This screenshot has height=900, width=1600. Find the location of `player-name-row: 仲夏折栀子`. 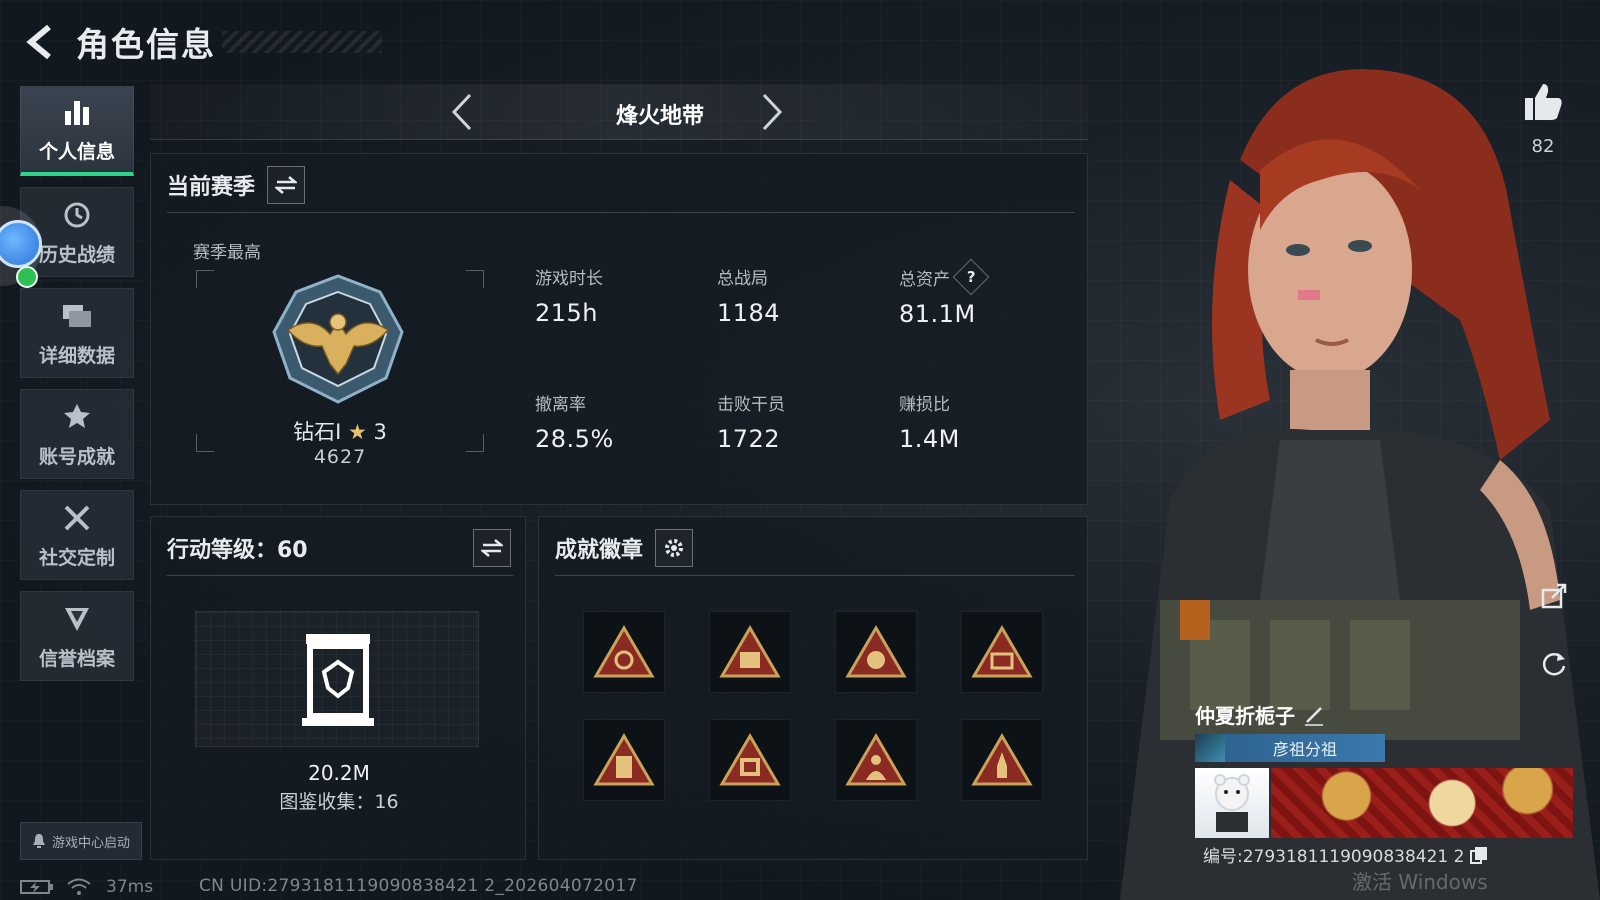

player-name-row: 仲夏折栀子 is located at coordinates (1260, 714).